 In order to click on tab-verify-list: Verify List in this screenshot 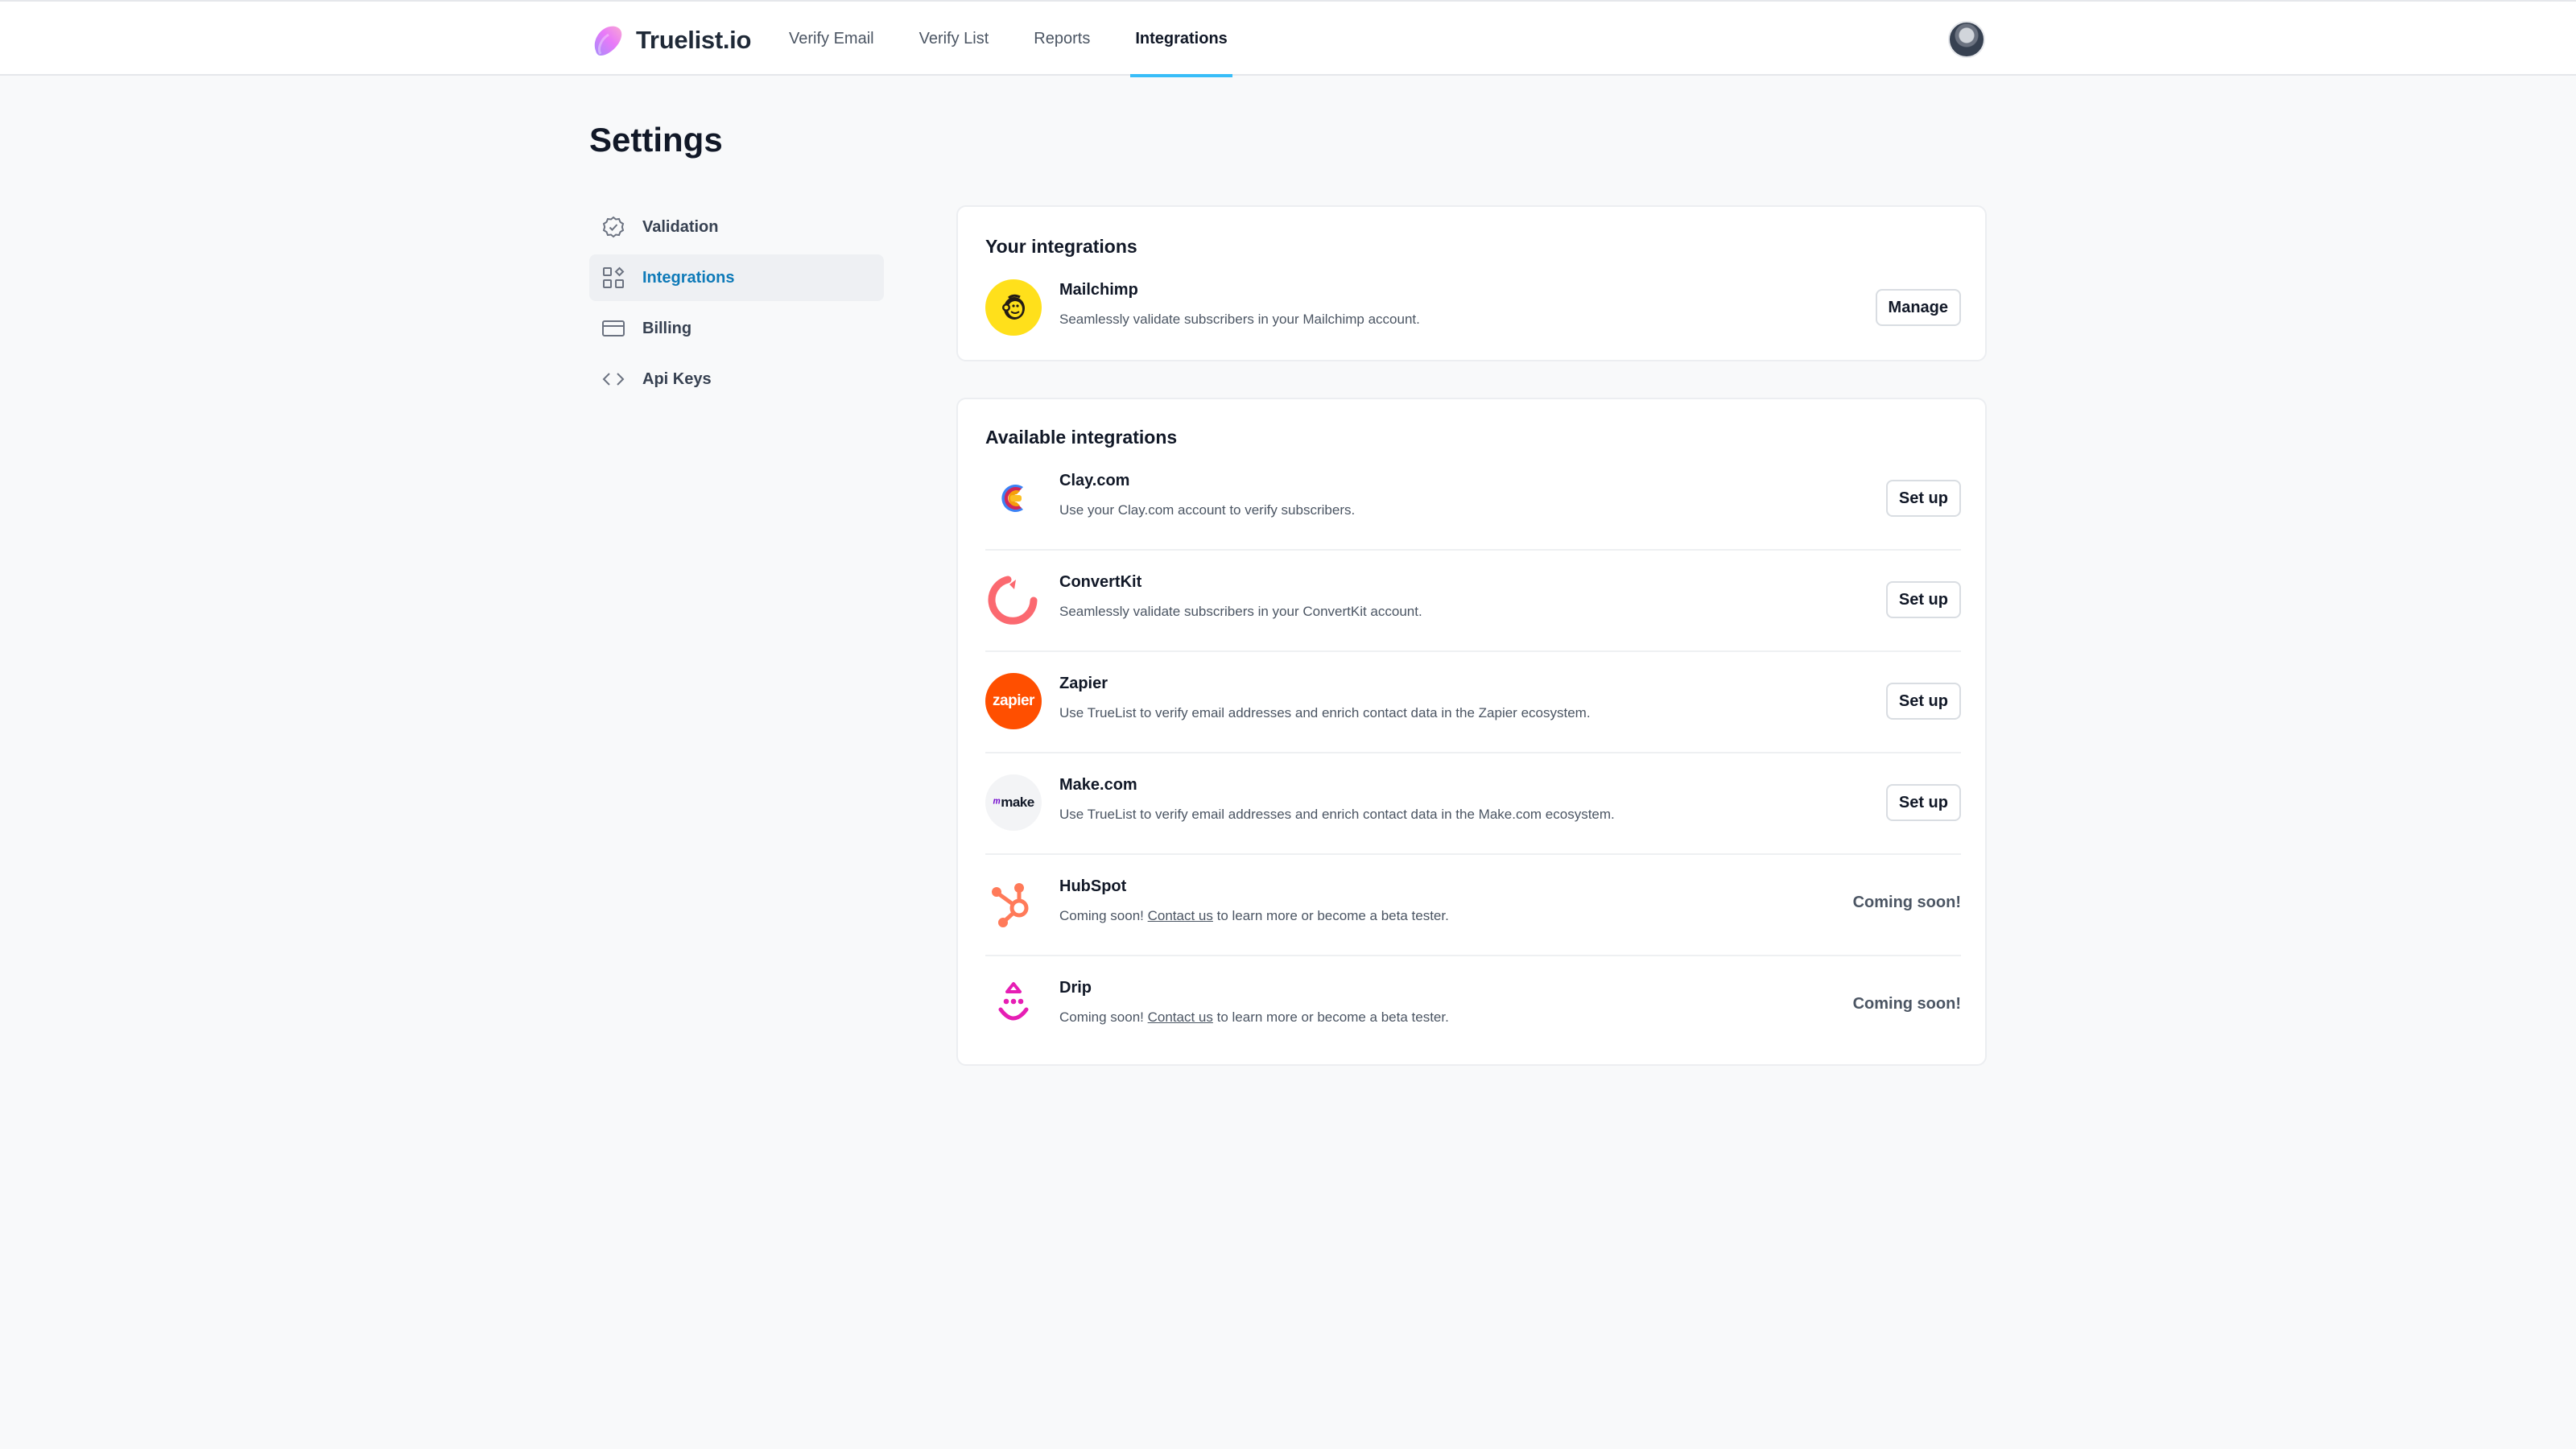, I will do `click(954, 39)`.